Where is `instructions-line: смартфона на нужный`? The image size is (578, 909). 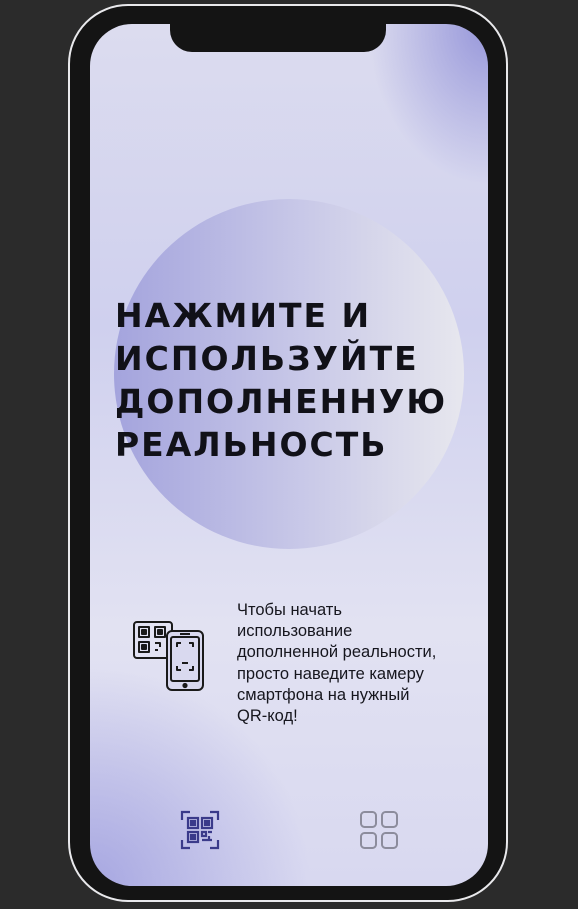 instructions-line: смартфона на нужный is located at coordinates (323, 694).